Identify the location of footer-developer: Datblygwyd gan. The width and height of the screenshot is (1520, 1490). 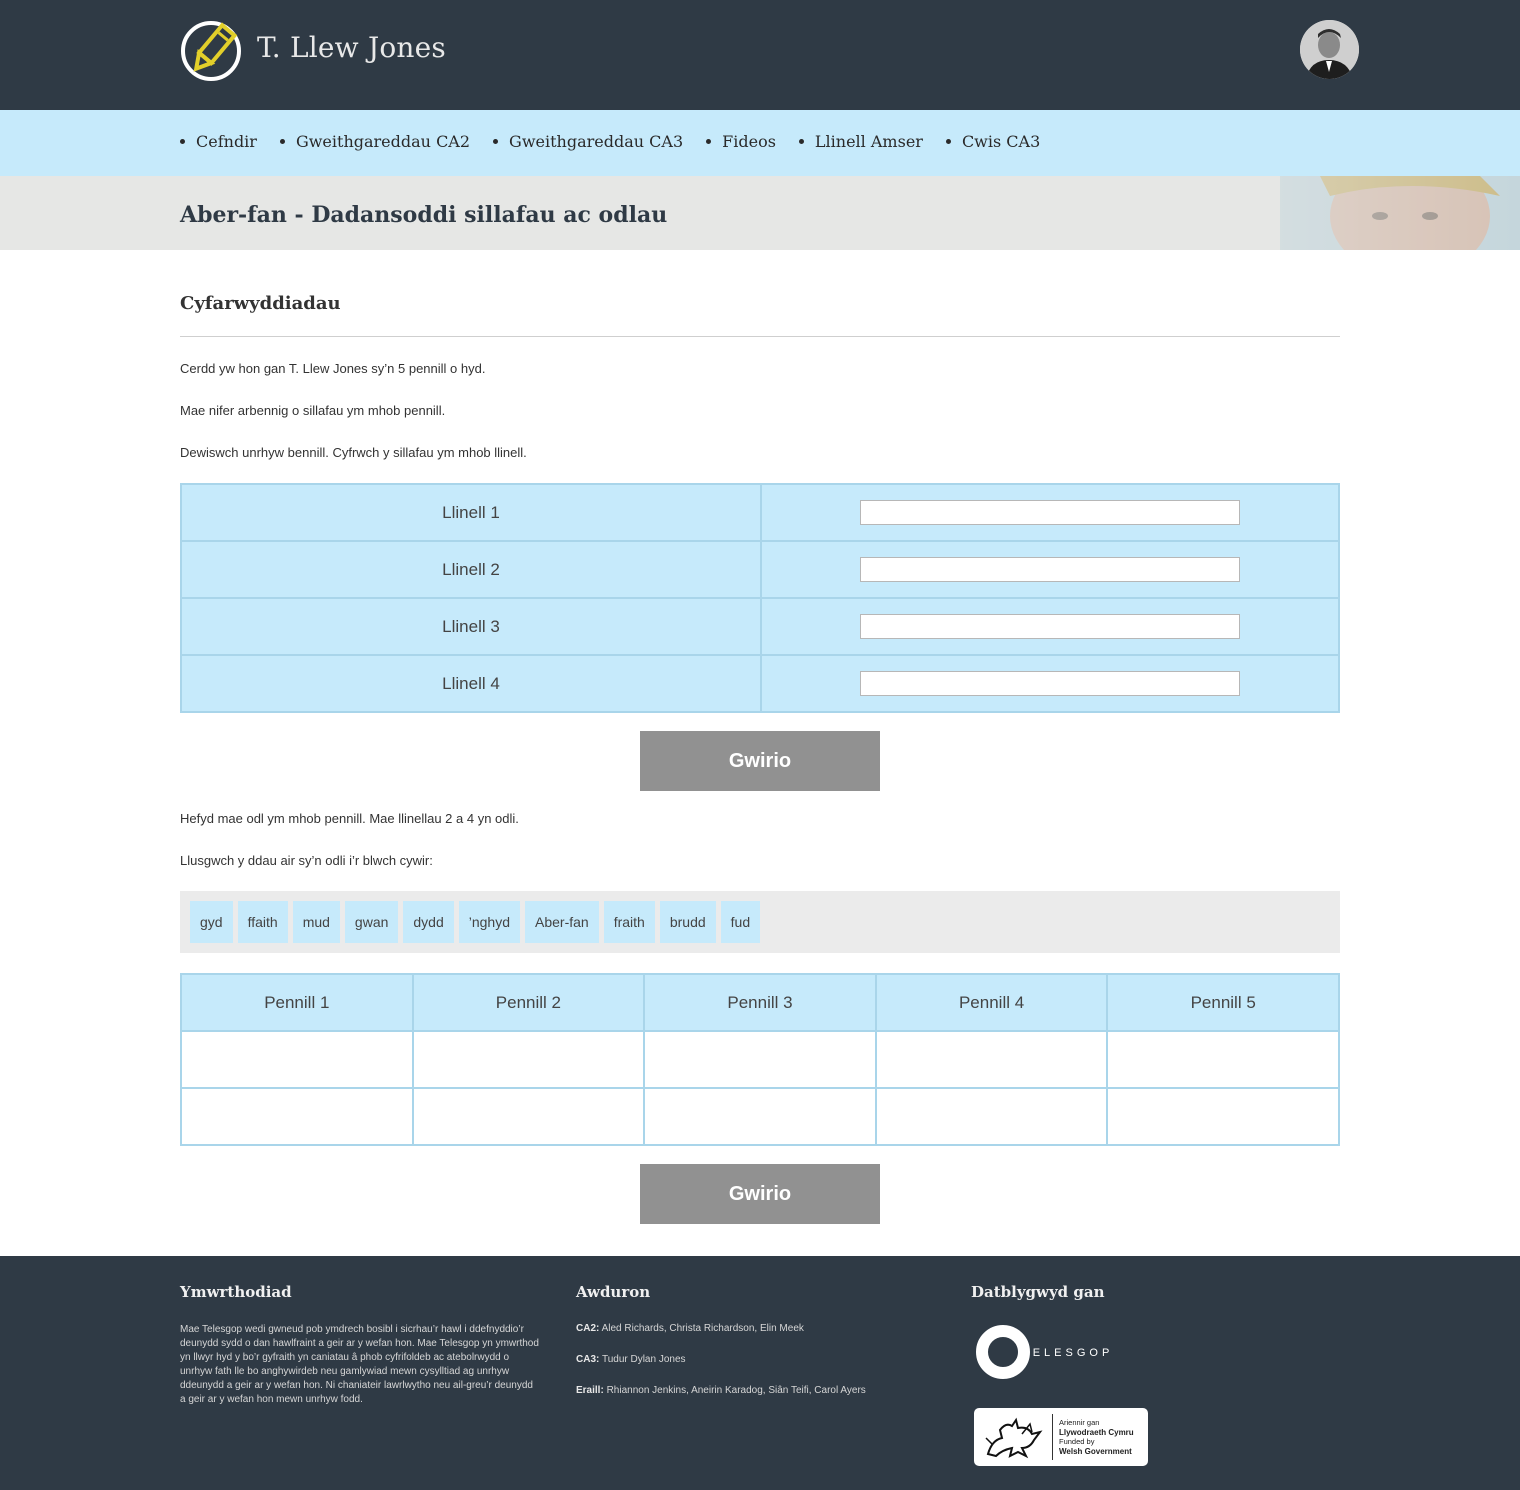
(1038, 1303).